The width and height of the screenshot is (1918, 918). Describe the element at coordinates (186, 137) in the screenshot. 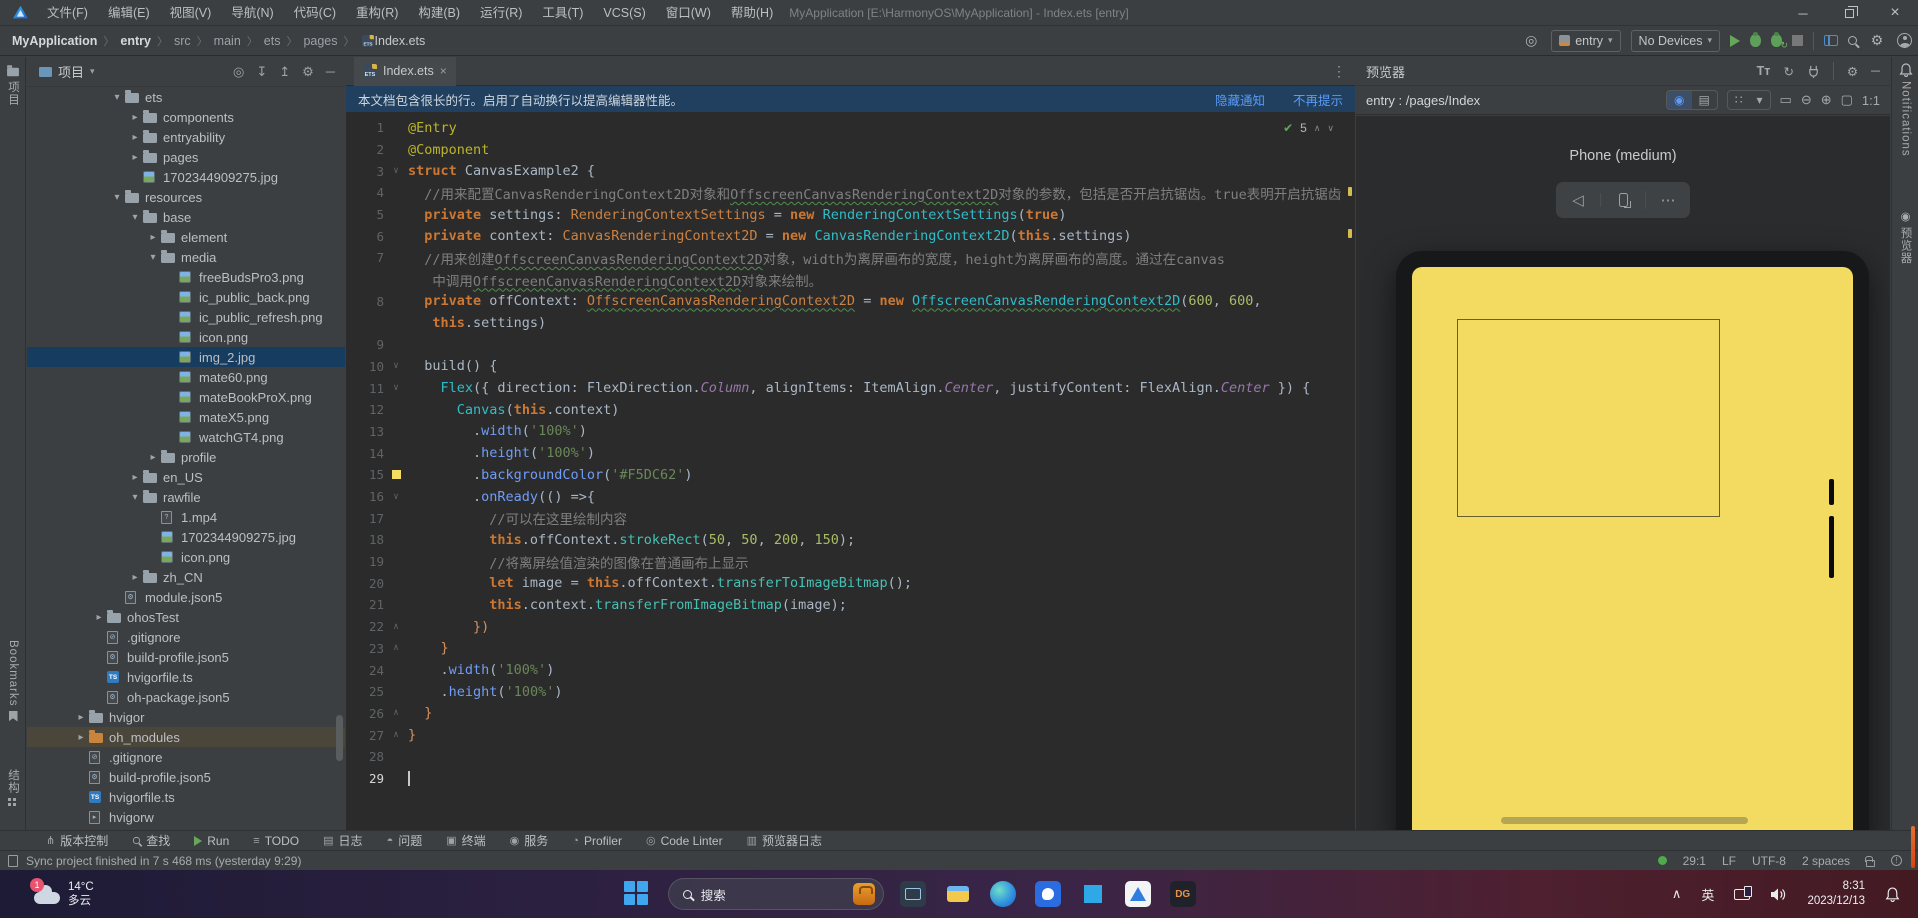

I see `tree-item: ▸ entryability` at that location.